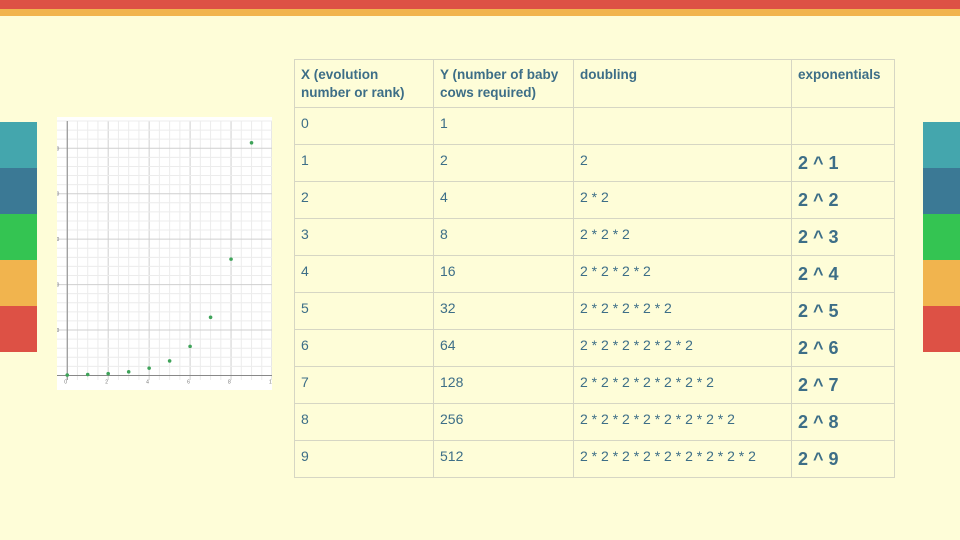  Describe the element at coordinates (305, 308) in the screenshot. I see `cell-x-text: 5` at that location.